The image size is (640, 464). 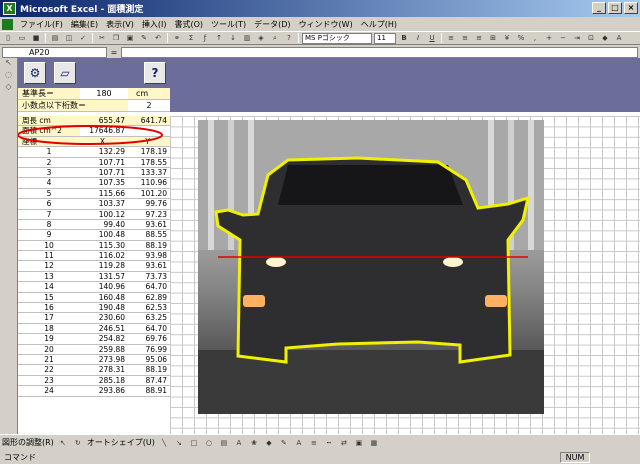 What do you see at coordinates (28, 442) in the screenshot?
I see `draw-menu: 図形の調整(R)` at bounding box center [28, 442].